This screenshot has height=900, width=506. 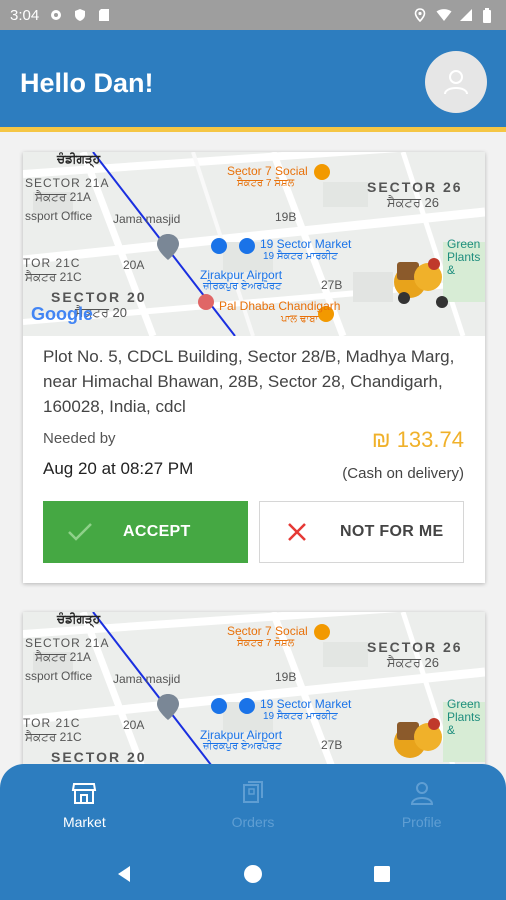 I want to click on google-logo: Google, so click(x=62, y=314).